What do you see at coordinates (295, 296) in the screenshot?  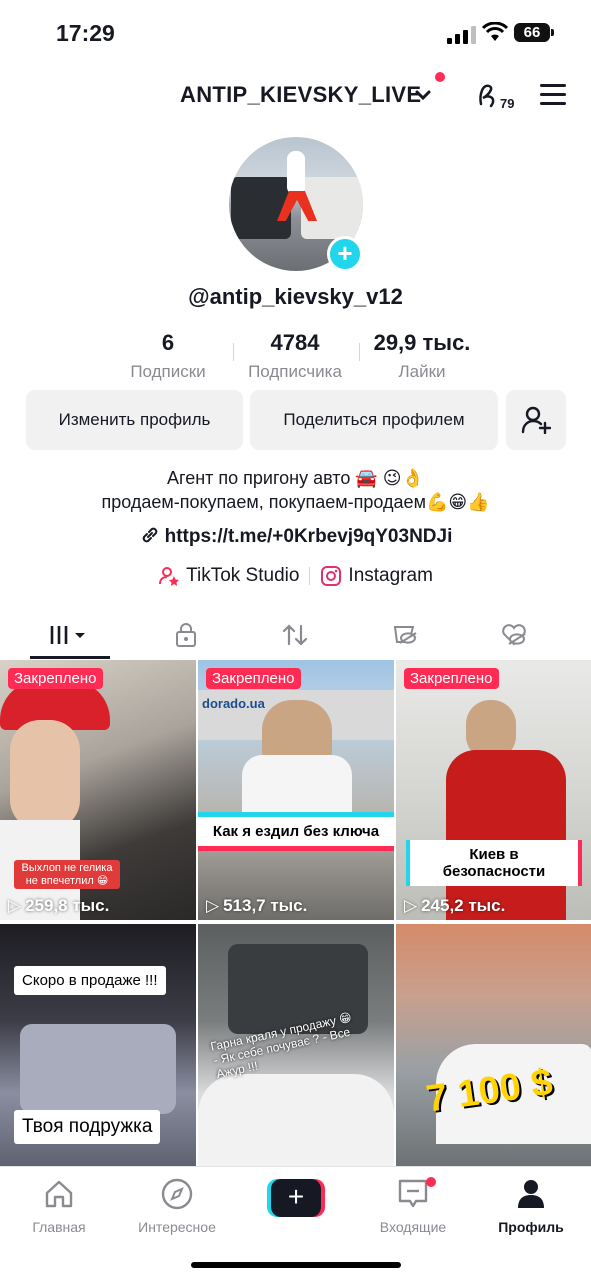 I see `profile-handle: @antip_kievsky_v12` at bounding box center [295, 296].